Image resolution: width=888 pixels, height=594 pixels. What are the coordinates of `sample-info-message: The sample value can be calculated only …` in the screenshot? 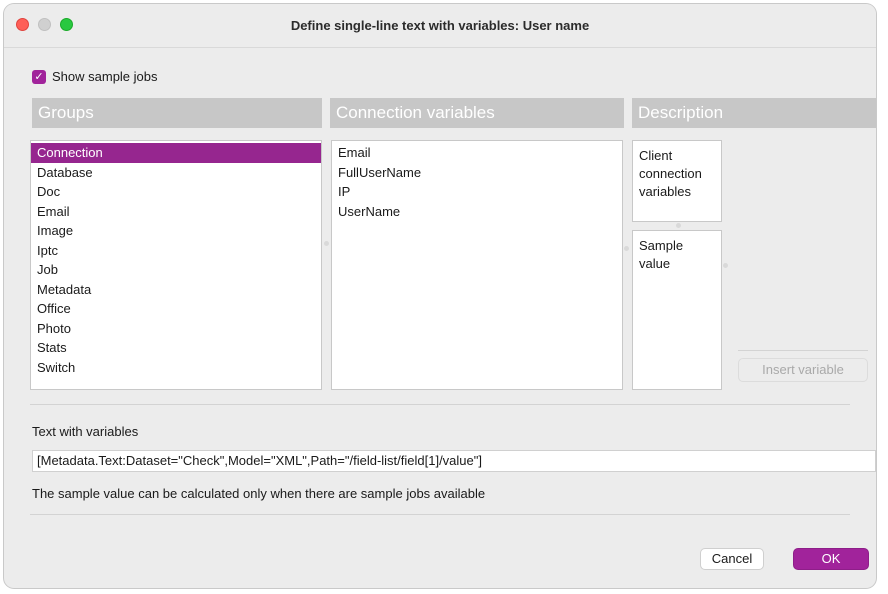 It's located at (259, 493).